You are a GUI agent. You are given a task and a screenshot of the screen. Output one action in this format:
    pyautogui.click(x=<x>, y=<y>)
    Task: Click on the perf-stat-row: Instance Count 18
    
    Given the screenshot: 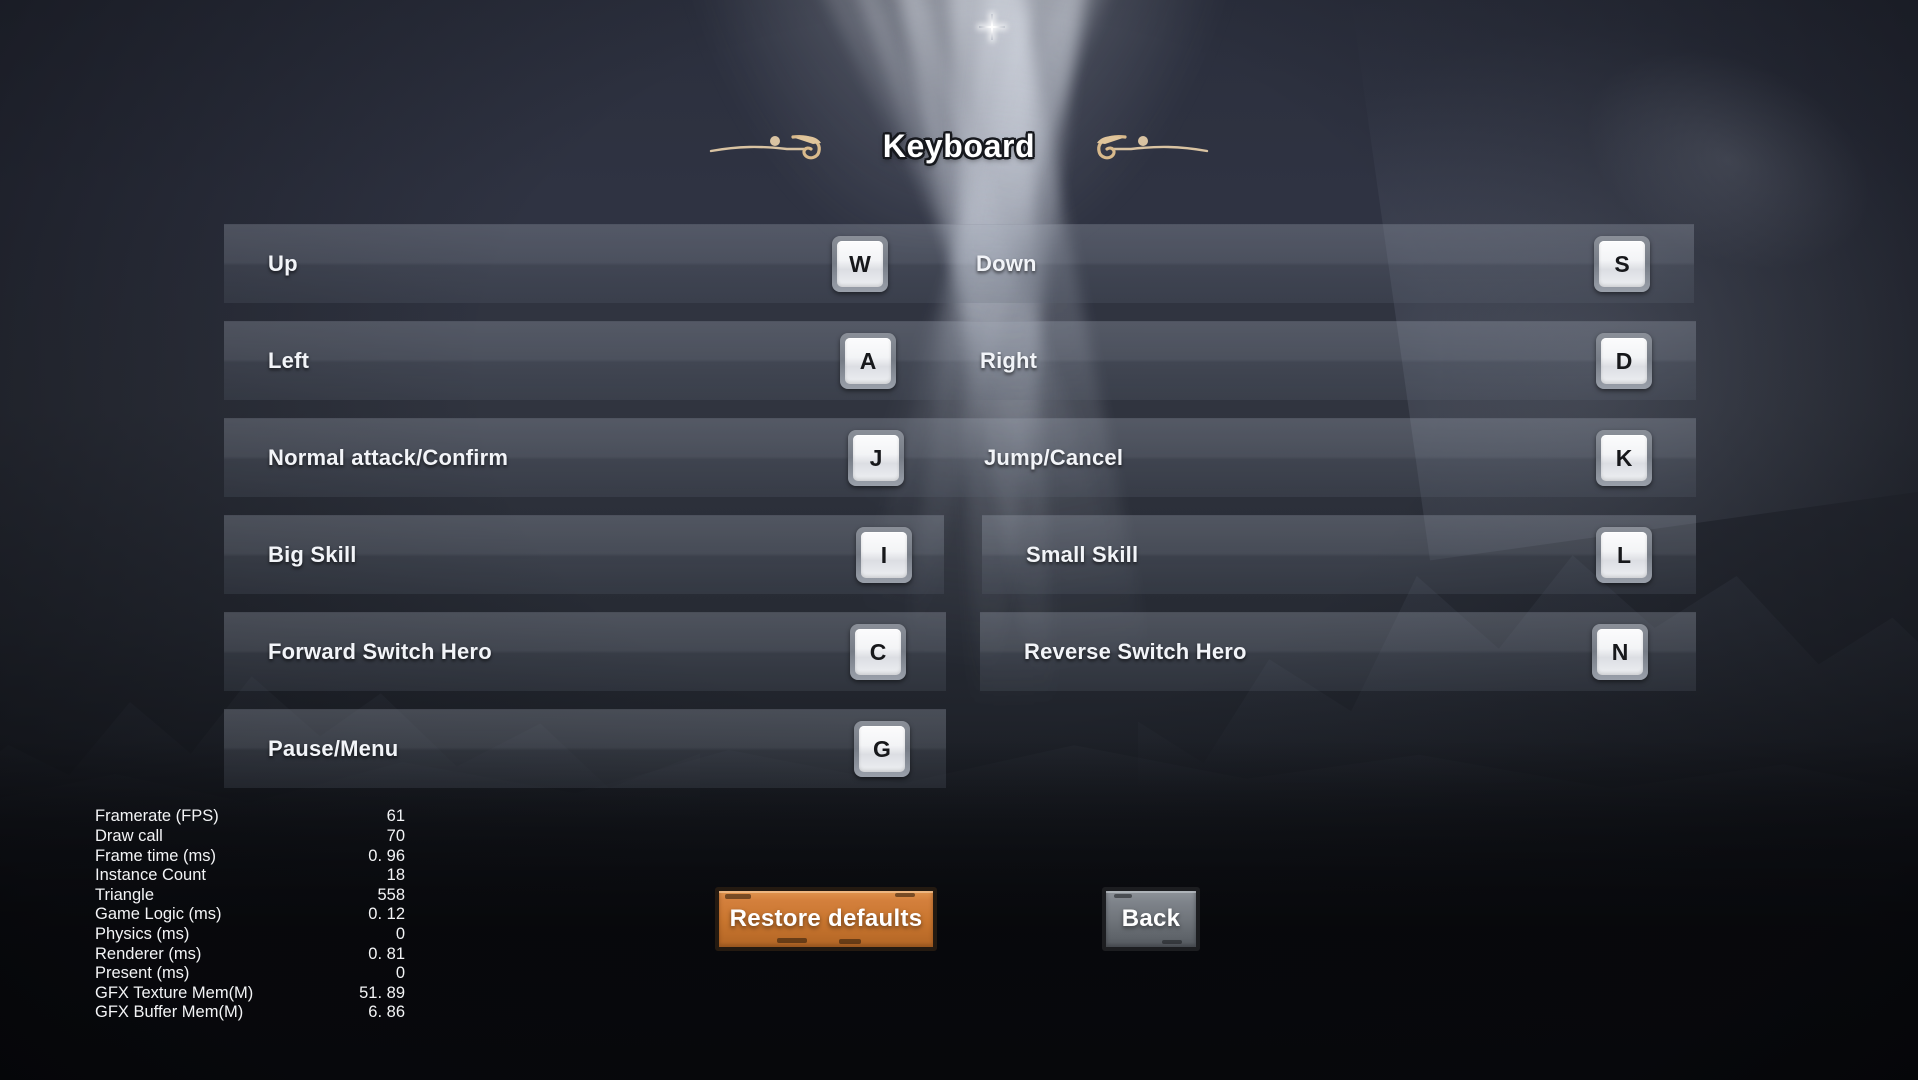 What is the action you would take?
    pyautogui.click(x=250, y=876)
    